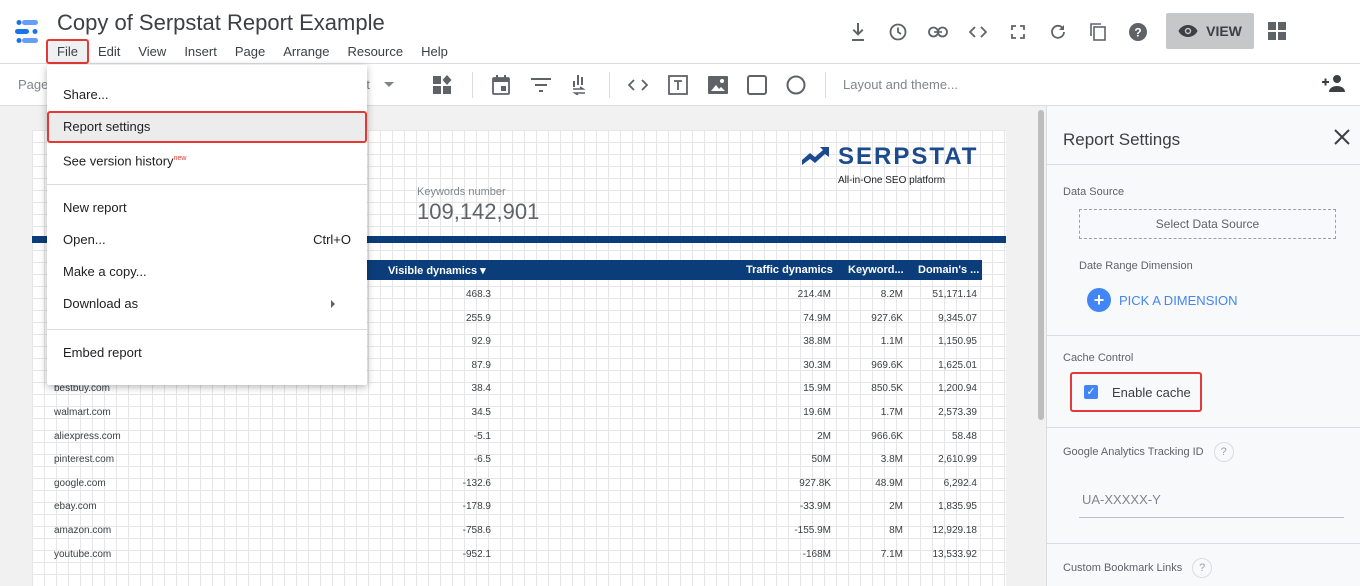 The image size is (1360, 586). I want to click on cell-traffic-dynamics: -168M, so click(816, 554).